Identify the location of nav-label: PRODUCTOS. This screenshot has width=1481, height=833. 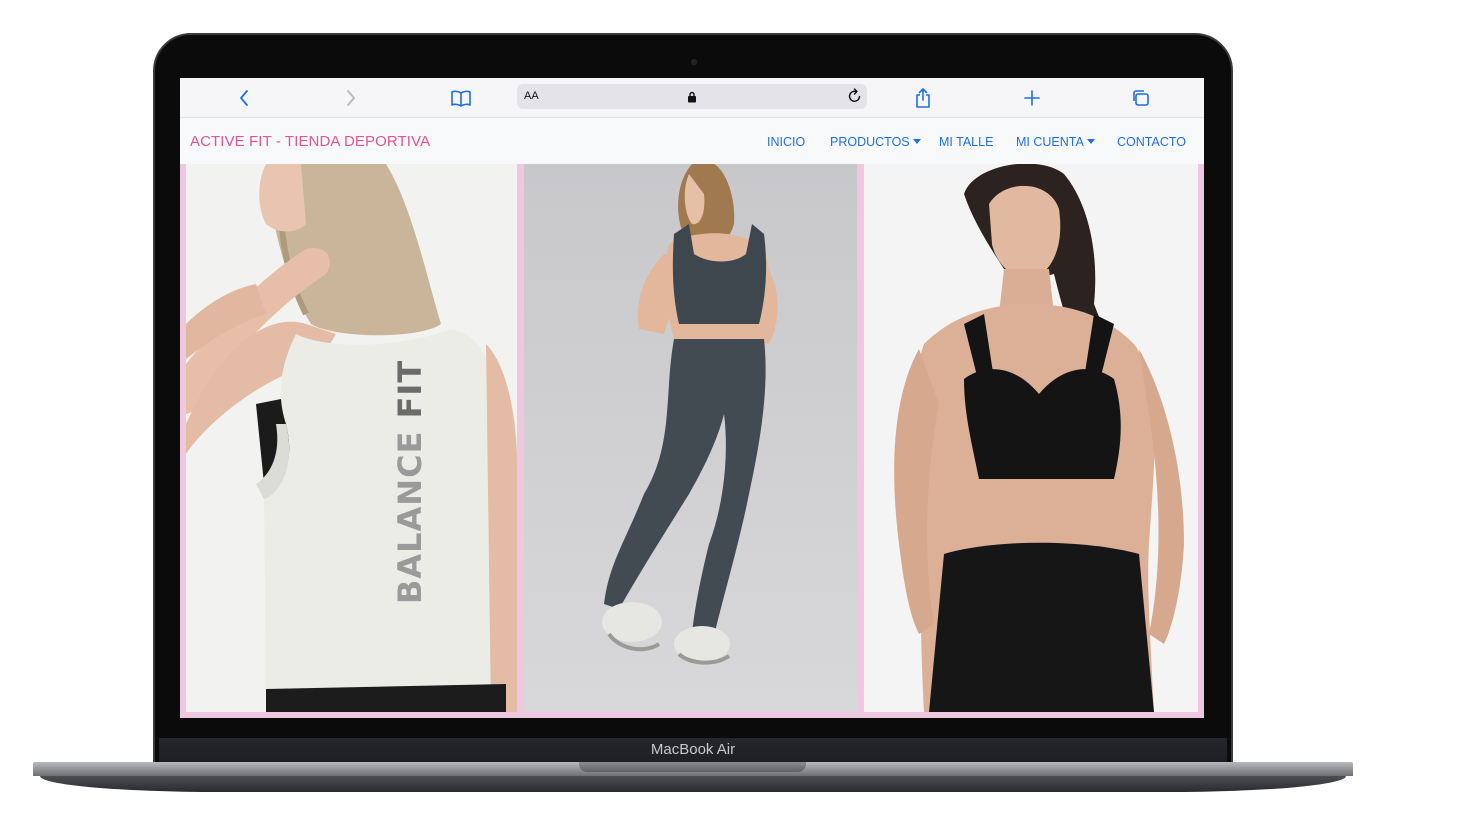
(870, 142).